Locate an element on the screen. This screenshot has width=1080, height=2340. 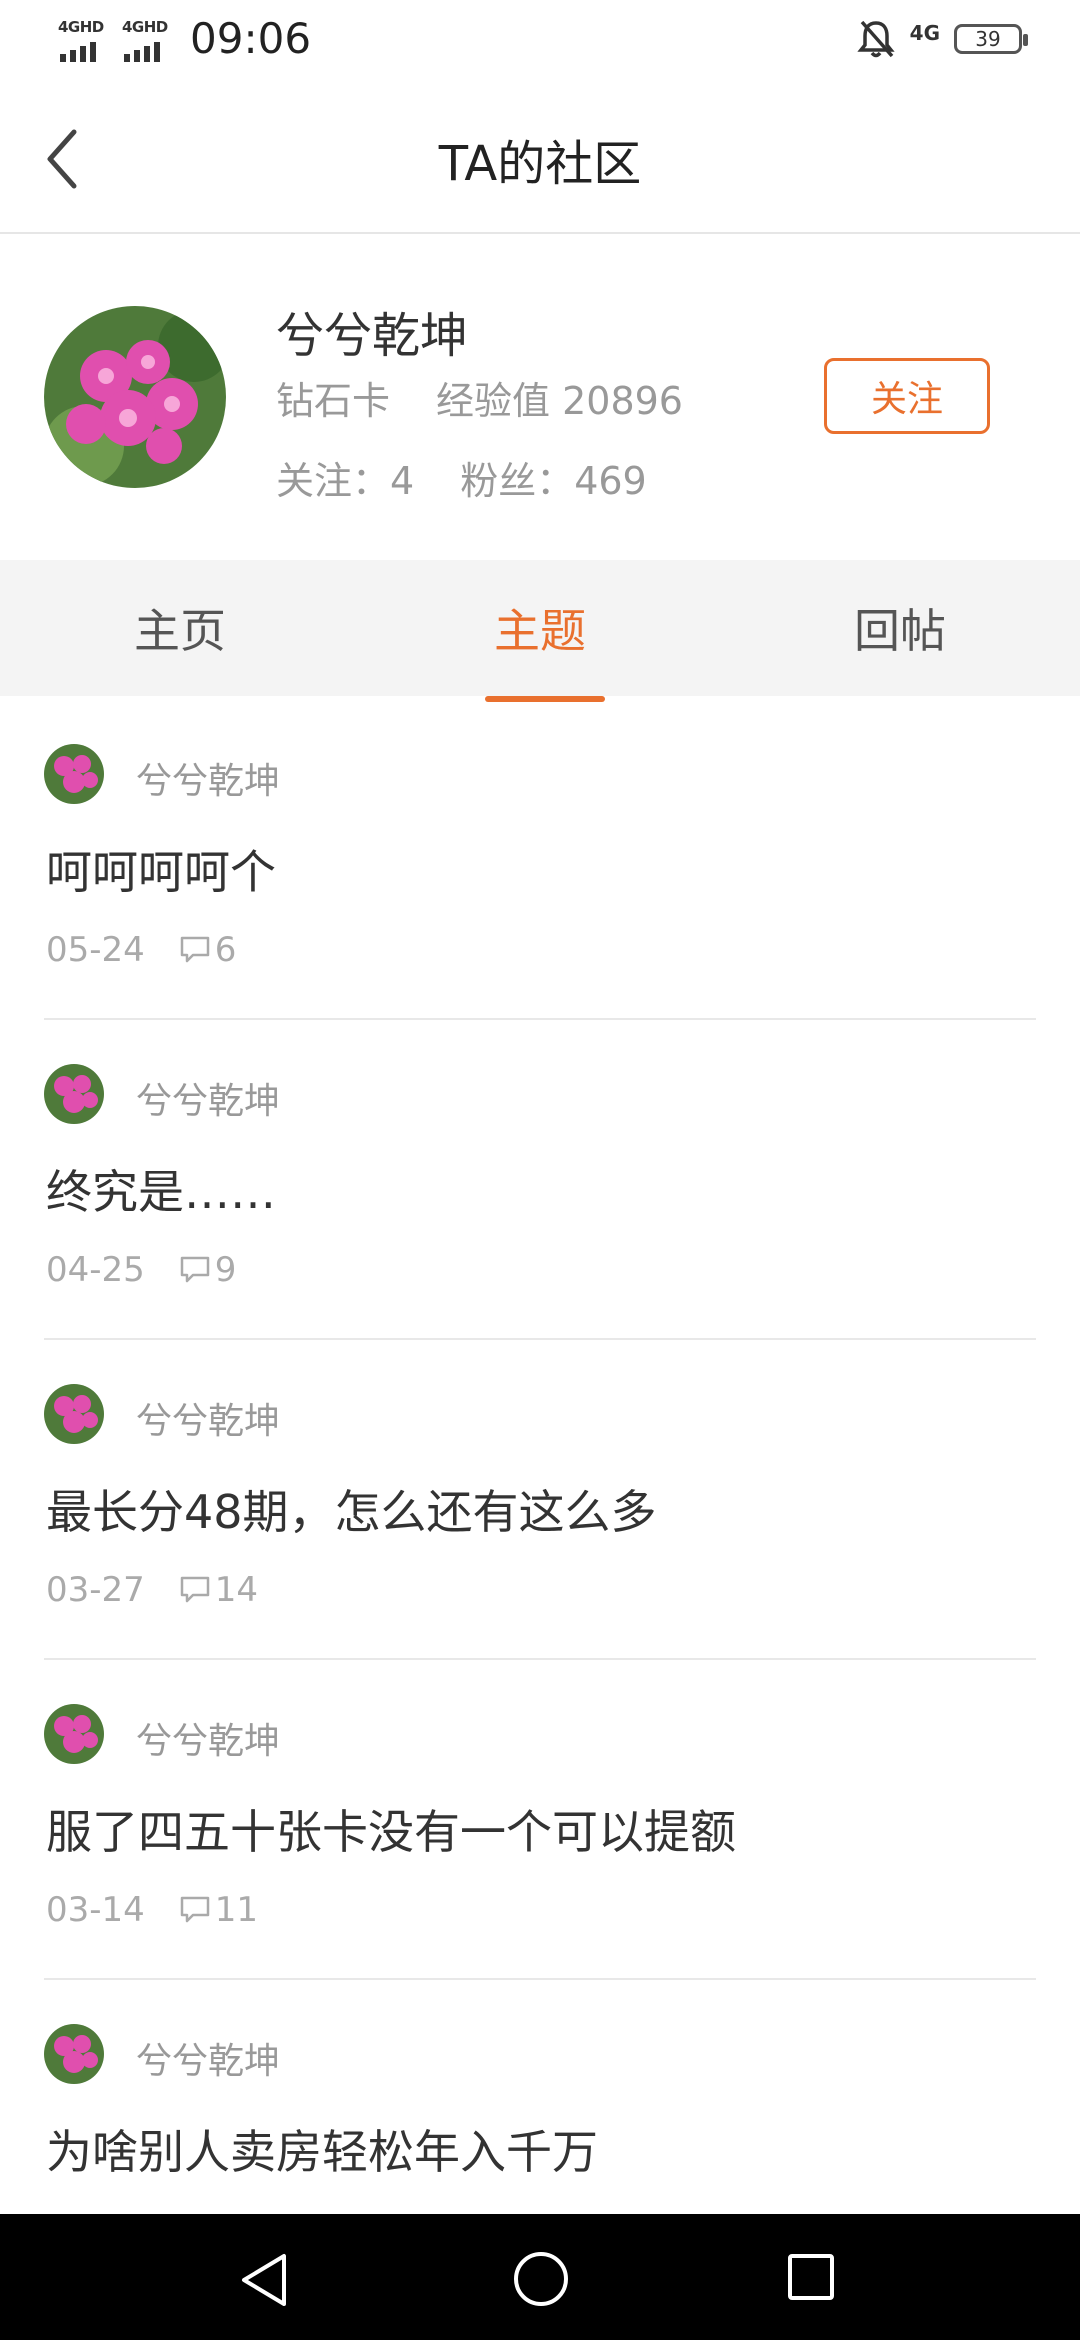
status-bar: 4GHD 4GHD 09:06 4G 39 is located at coordinates (540, 42).